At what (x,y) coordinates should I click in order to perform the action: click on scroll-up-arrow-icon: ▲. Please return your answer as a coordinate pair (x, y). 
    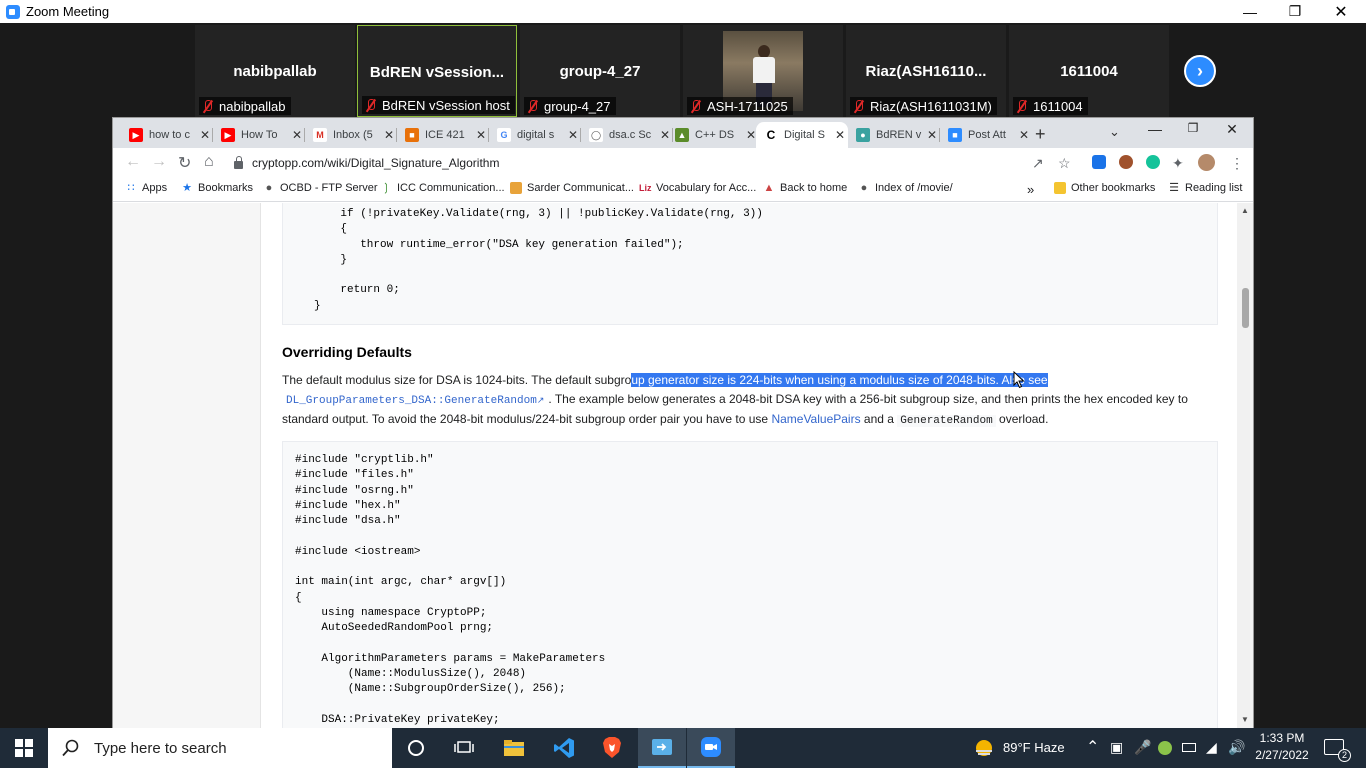
    Looking at the image, I should click on (1245, 210).